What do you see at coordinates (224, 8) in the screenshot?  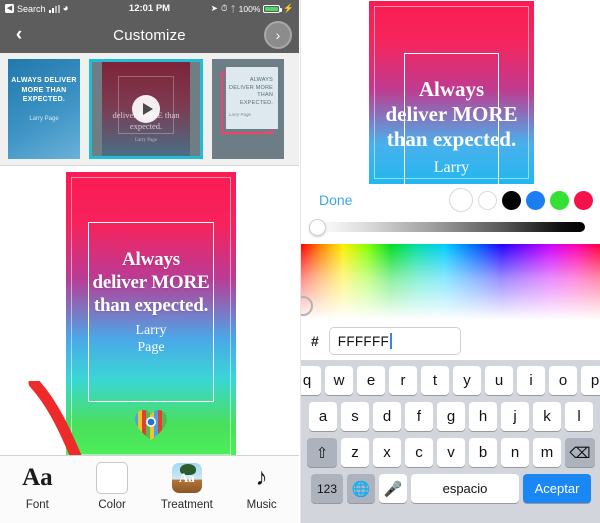 I see `alarm-icon: ⏱` at bounding box center [224, 8].